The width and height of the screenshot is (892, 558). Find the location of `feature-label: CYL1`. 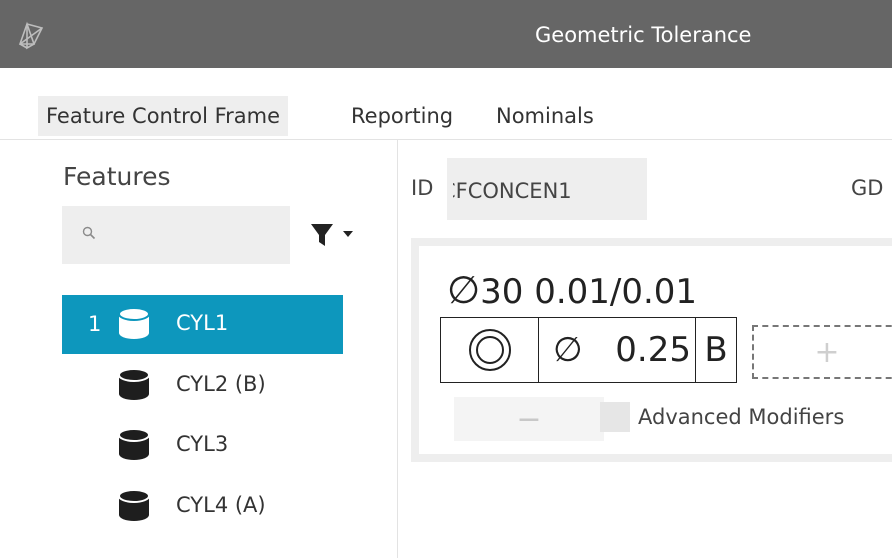

feature-label: CYL1 is located at coordinates (202, 323).